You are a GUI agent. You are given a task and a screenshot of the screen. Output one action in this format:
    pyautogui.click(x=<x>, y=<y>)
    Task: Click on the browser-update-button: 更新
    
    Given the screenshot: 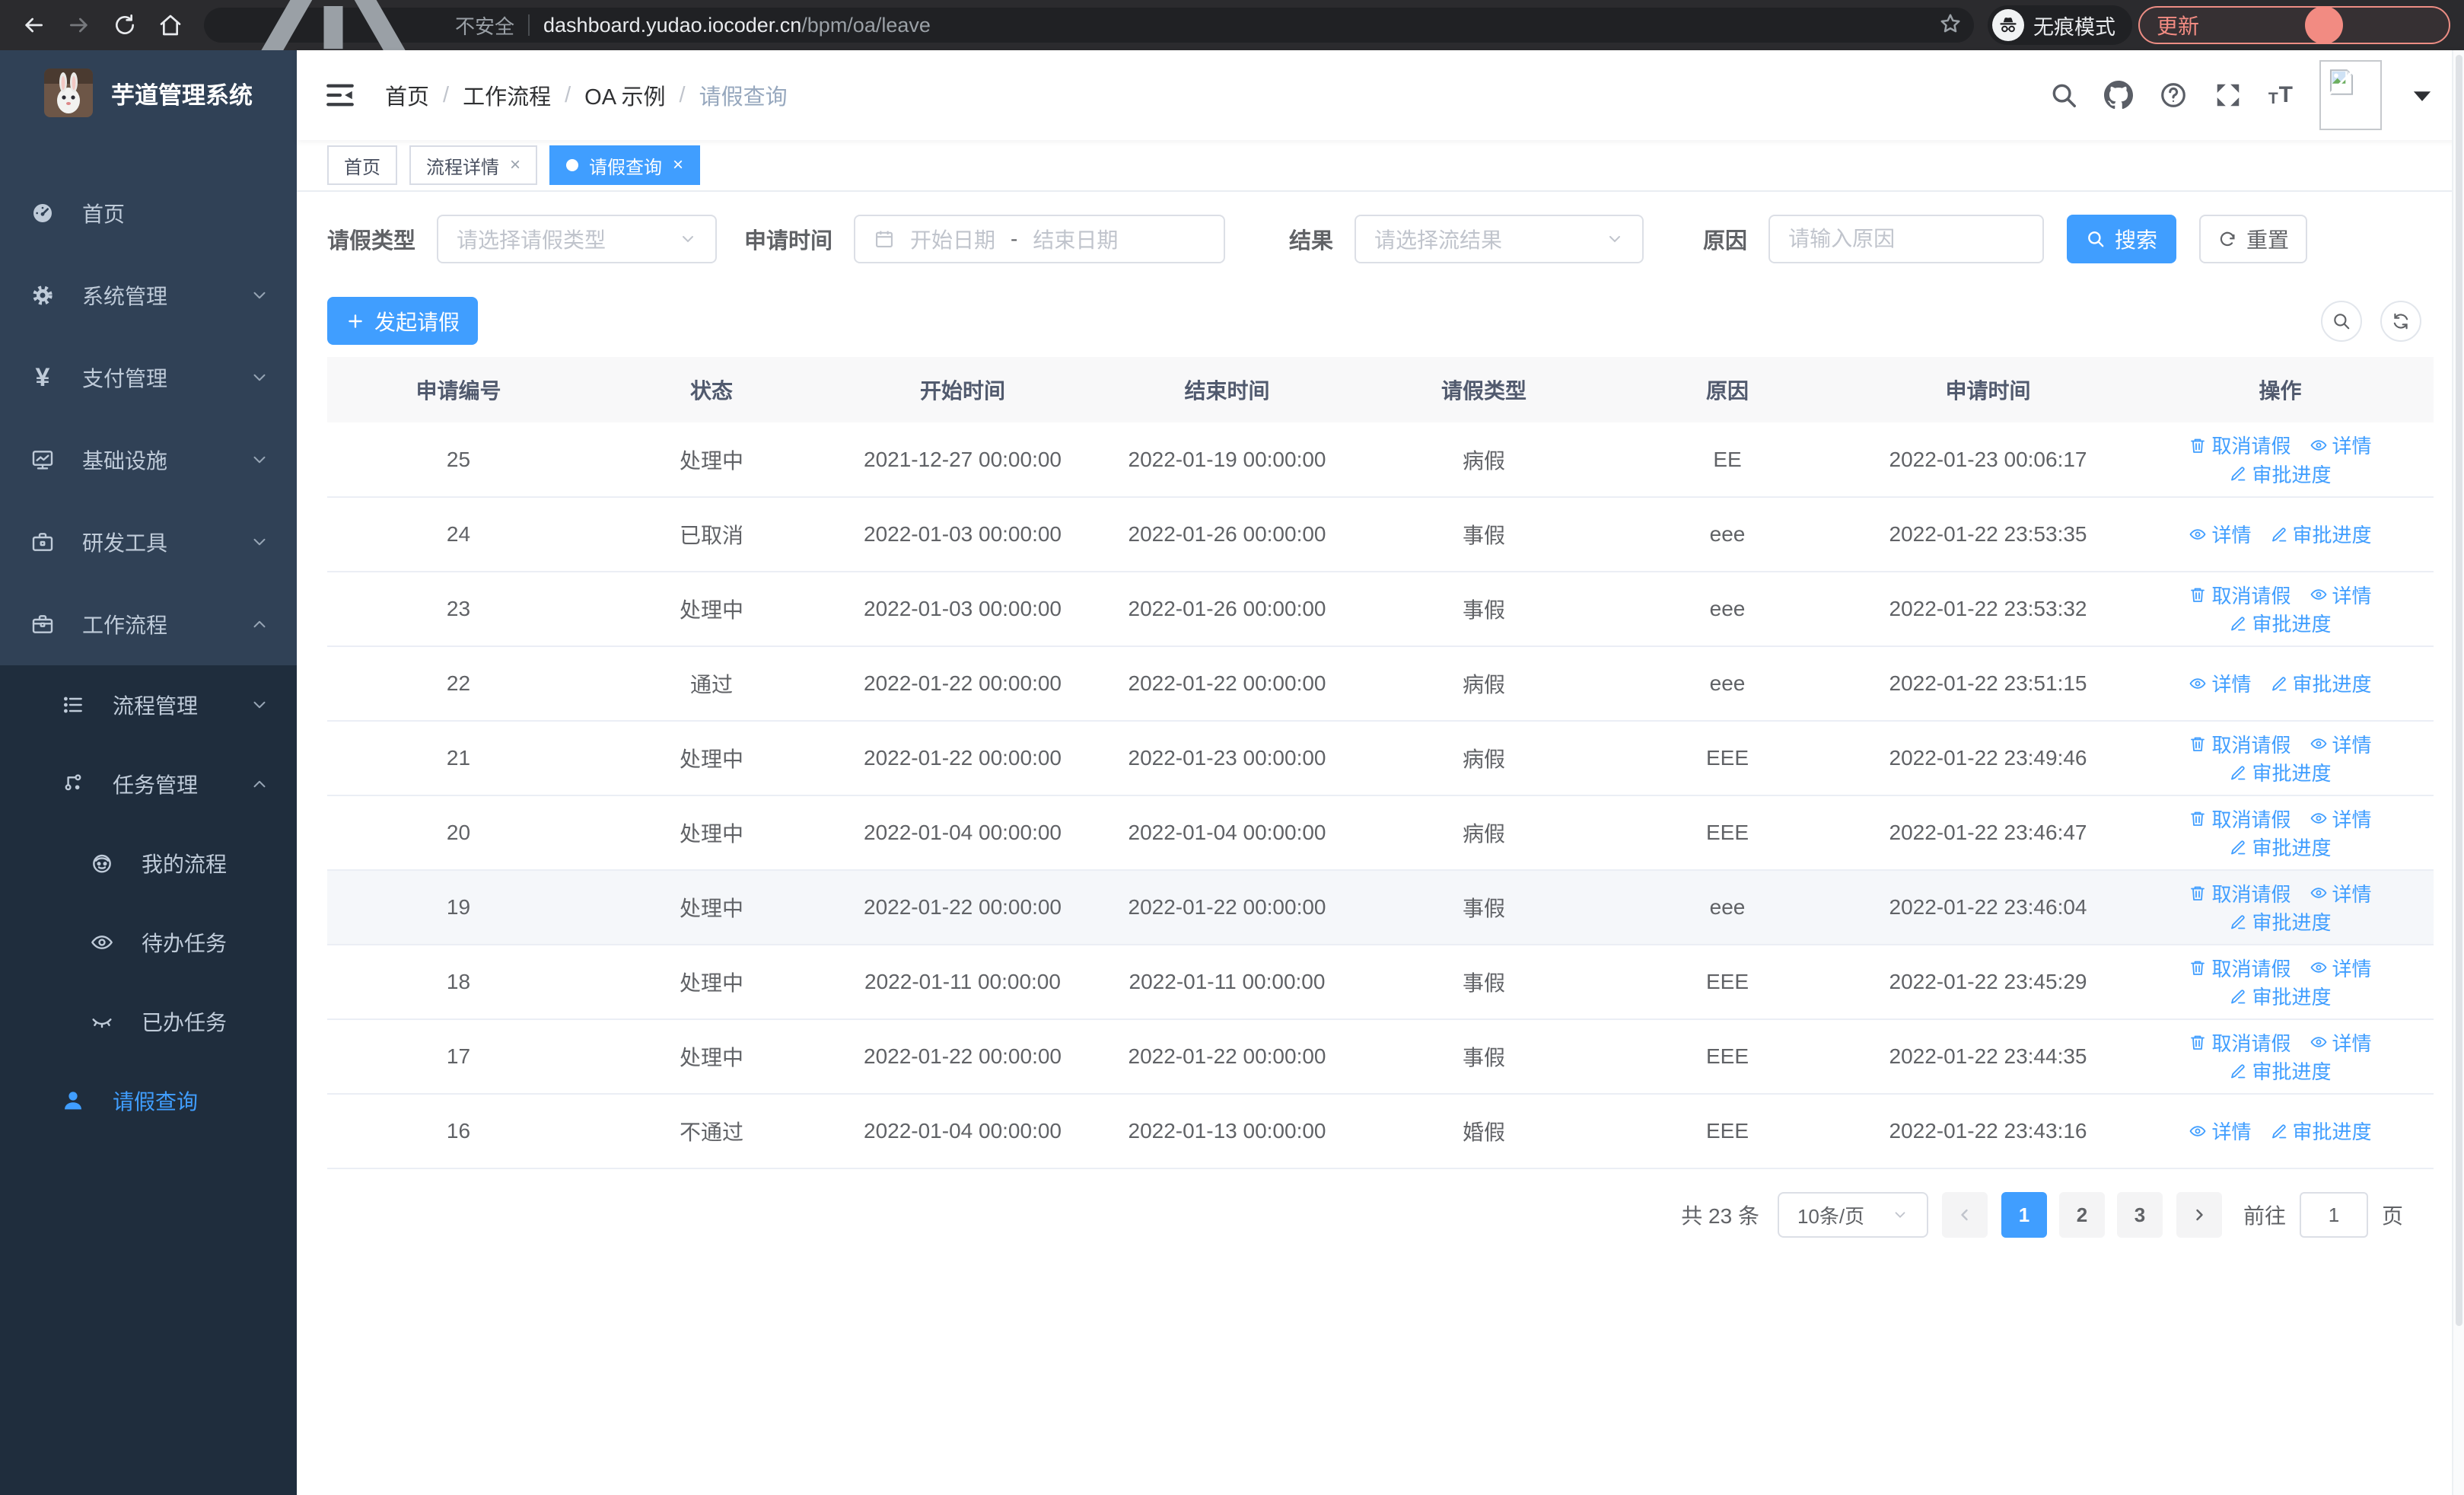 What is the action you would take?
    pyautogui.click(x=2294, y=59)
    